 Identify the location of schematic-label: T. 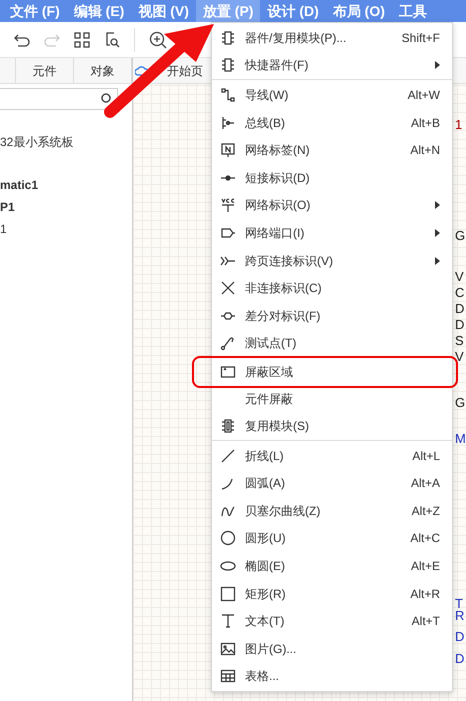
(459, 604).